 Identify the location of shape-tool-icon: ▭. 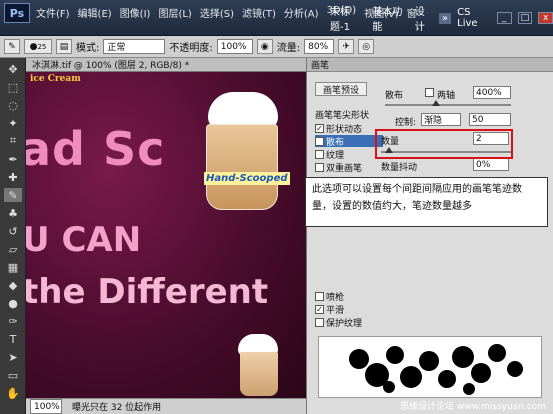
(13, 375).